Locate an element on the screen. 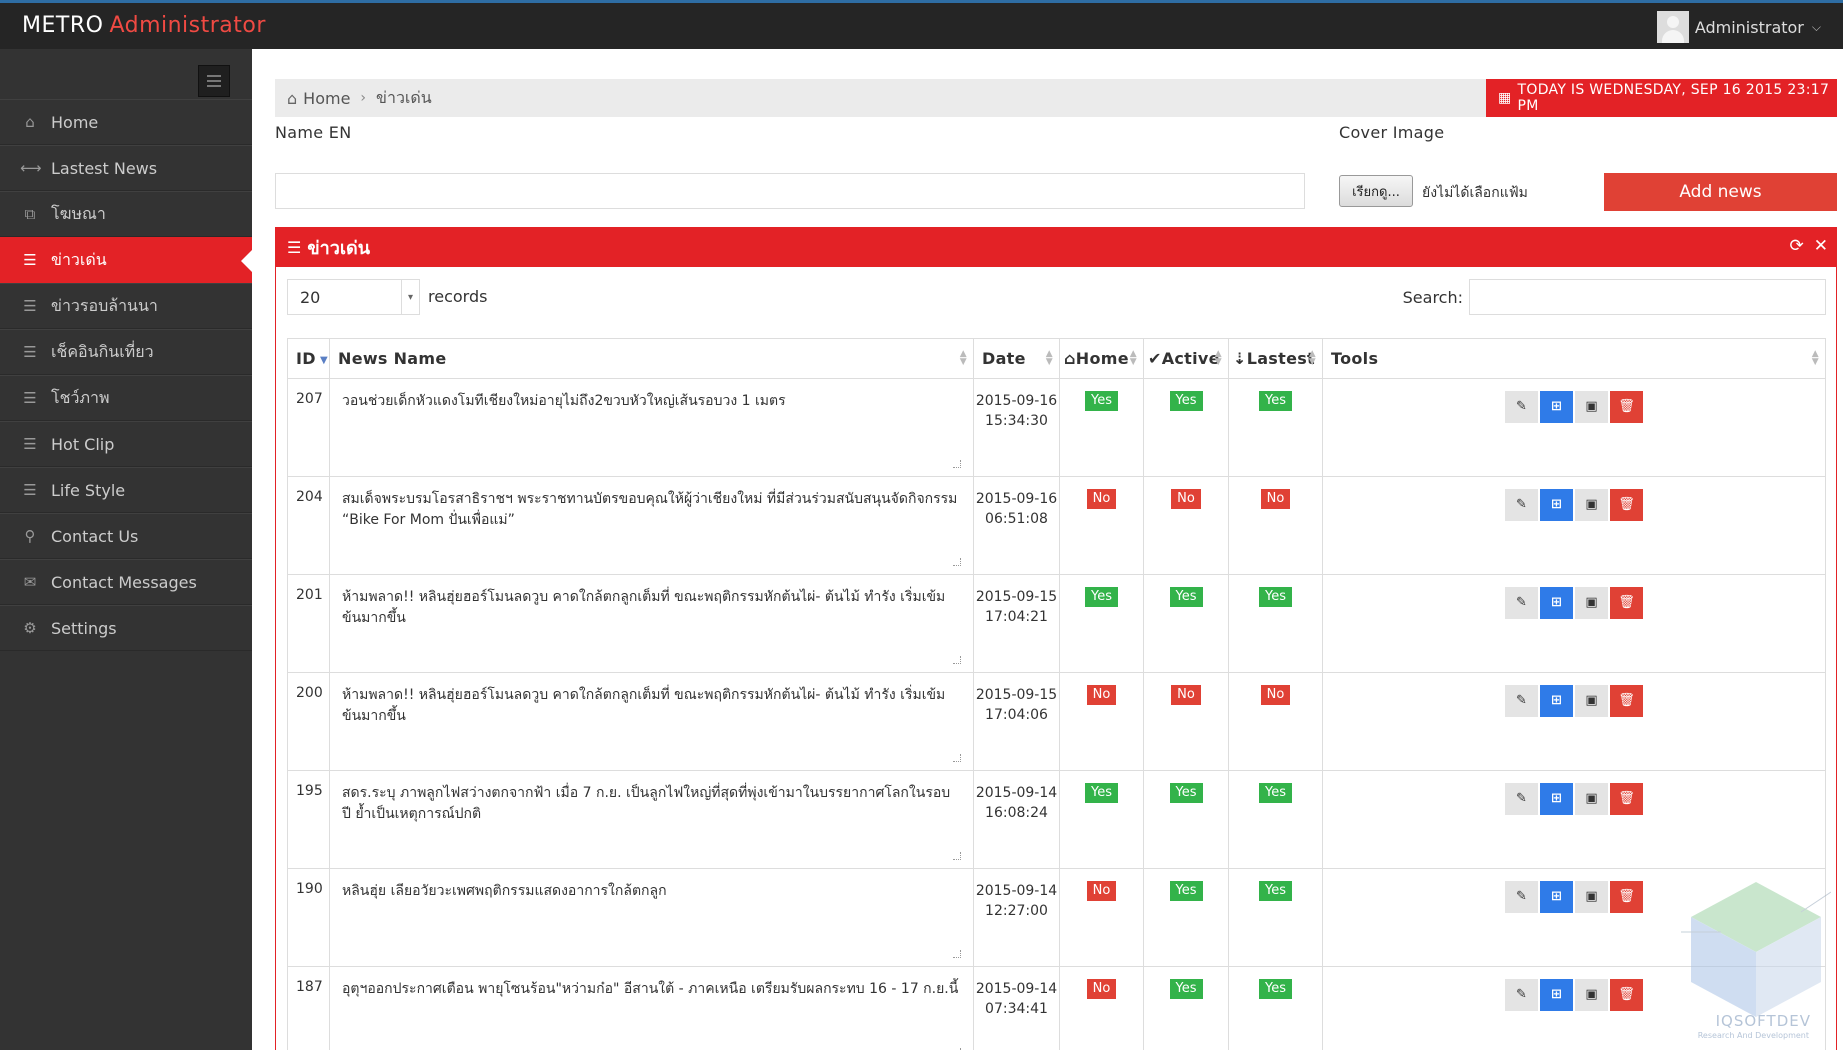 The height and width of the screenshot is (1050, 1843). sidebar-item: ☰ Life Style is located at coordinates (126, 490).